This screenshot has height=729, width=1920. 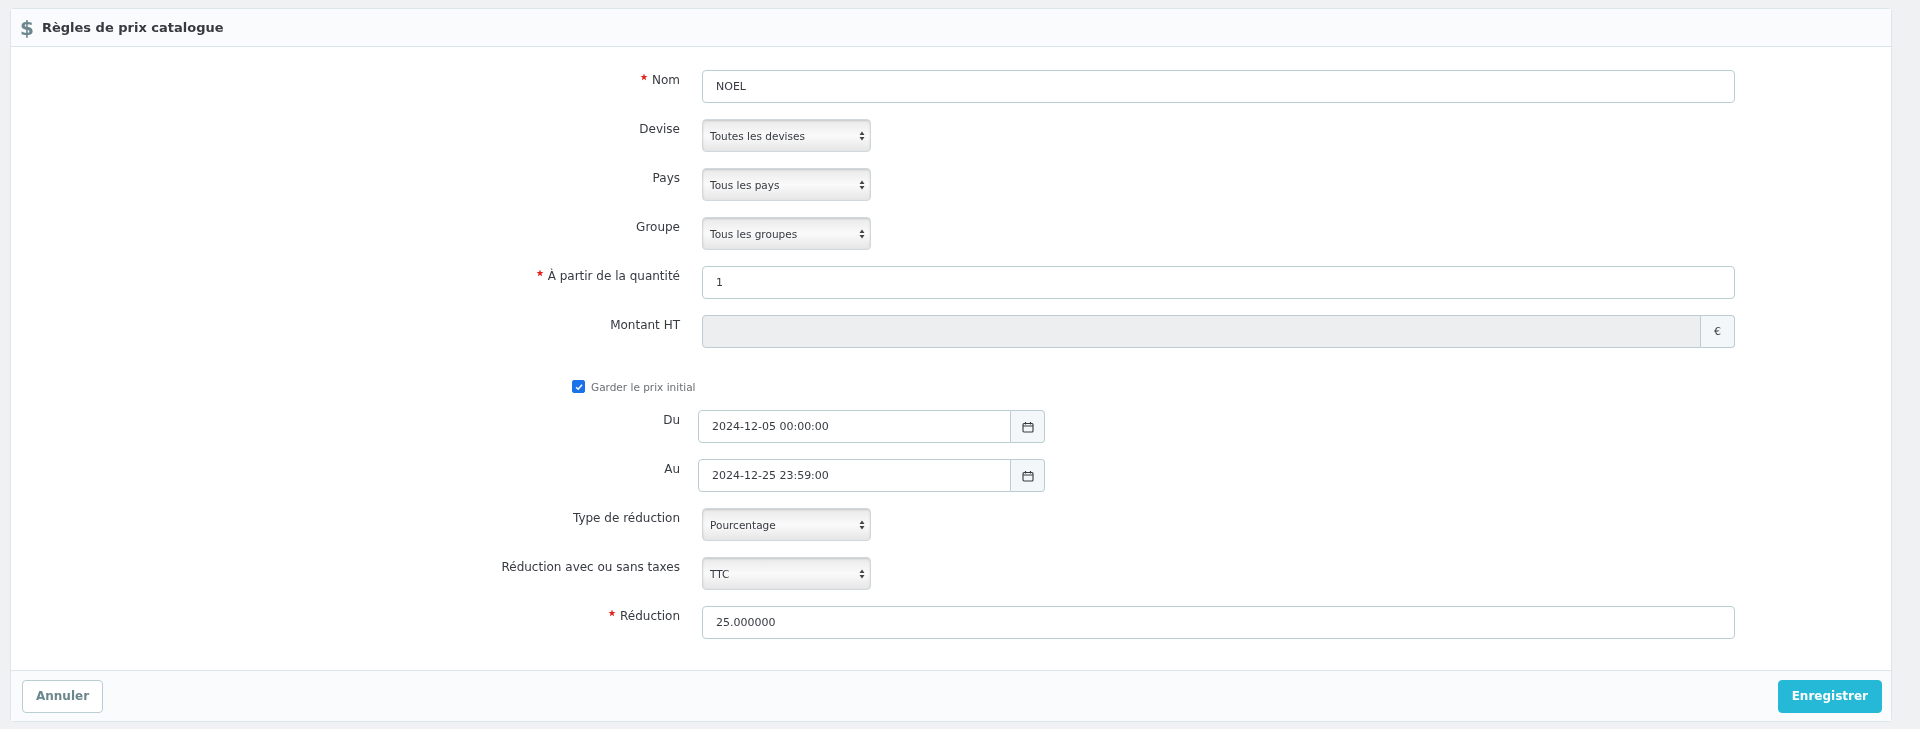 What do you see at coordinates (1218, 622) in the screenshot?
I see `text-field: 25.000000` at bounding box center [1218, 622].